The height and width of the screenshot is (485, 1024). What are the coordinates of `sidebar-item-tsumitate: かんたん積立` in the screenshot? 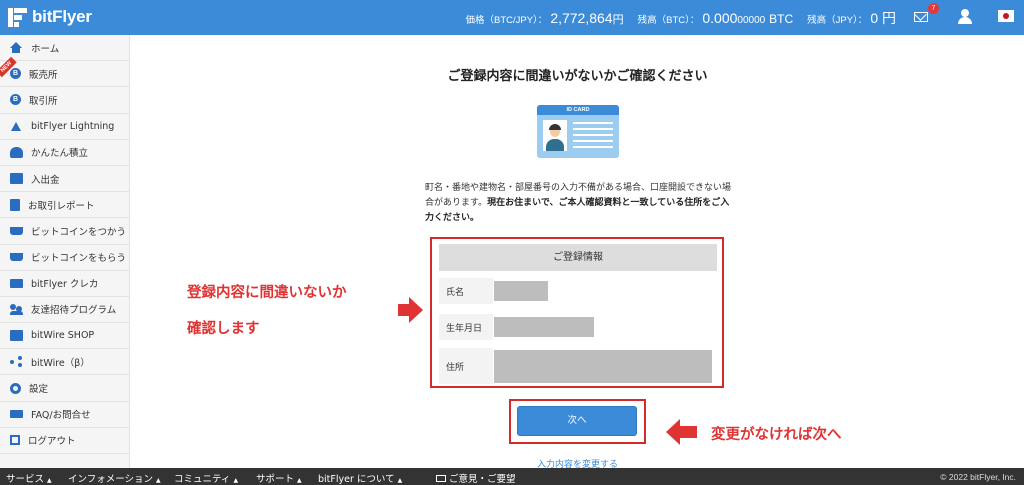 It's located at (64, 153).